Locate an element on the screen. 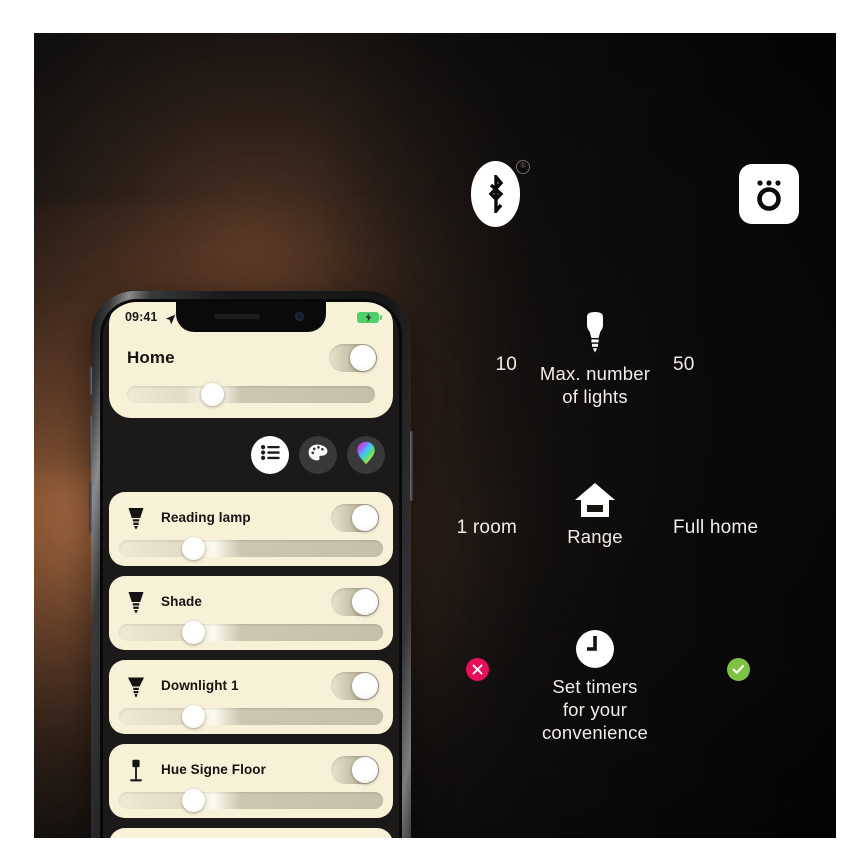 The height and width of the screenshot is (868, 868). bluetooth-icon is located at coordinates (495, 194).